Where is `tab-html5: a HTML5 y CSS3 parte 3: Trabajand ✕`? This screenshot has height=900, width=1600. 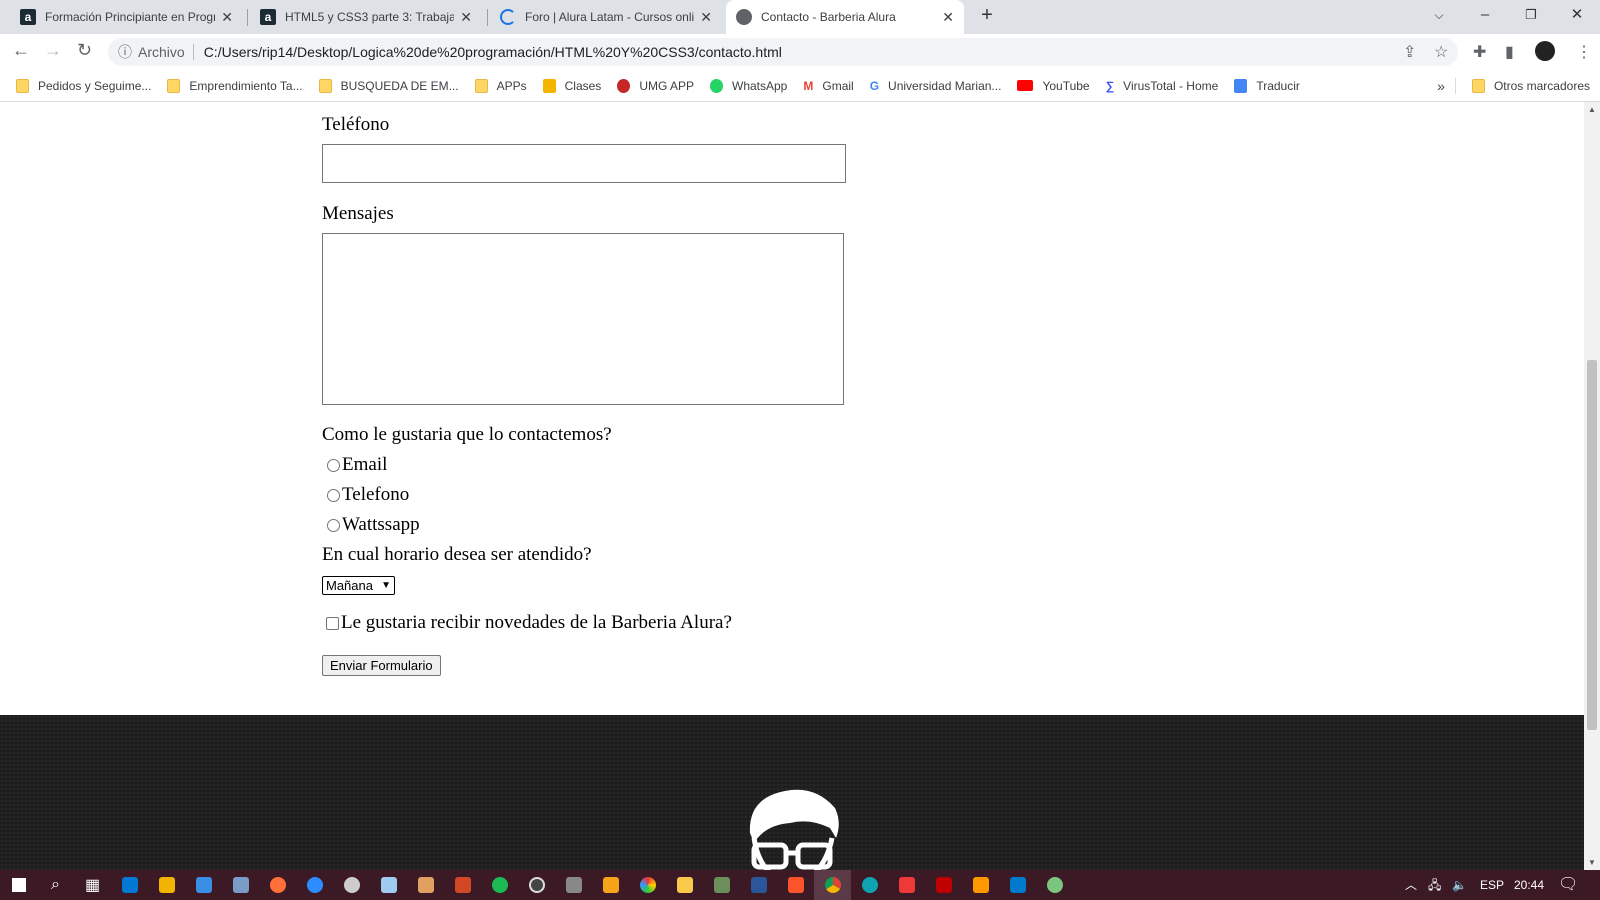 tab-html5: a HTML5 y CSS3 parte 3: Trabajand ✕ is located at coordinates (366, 17).